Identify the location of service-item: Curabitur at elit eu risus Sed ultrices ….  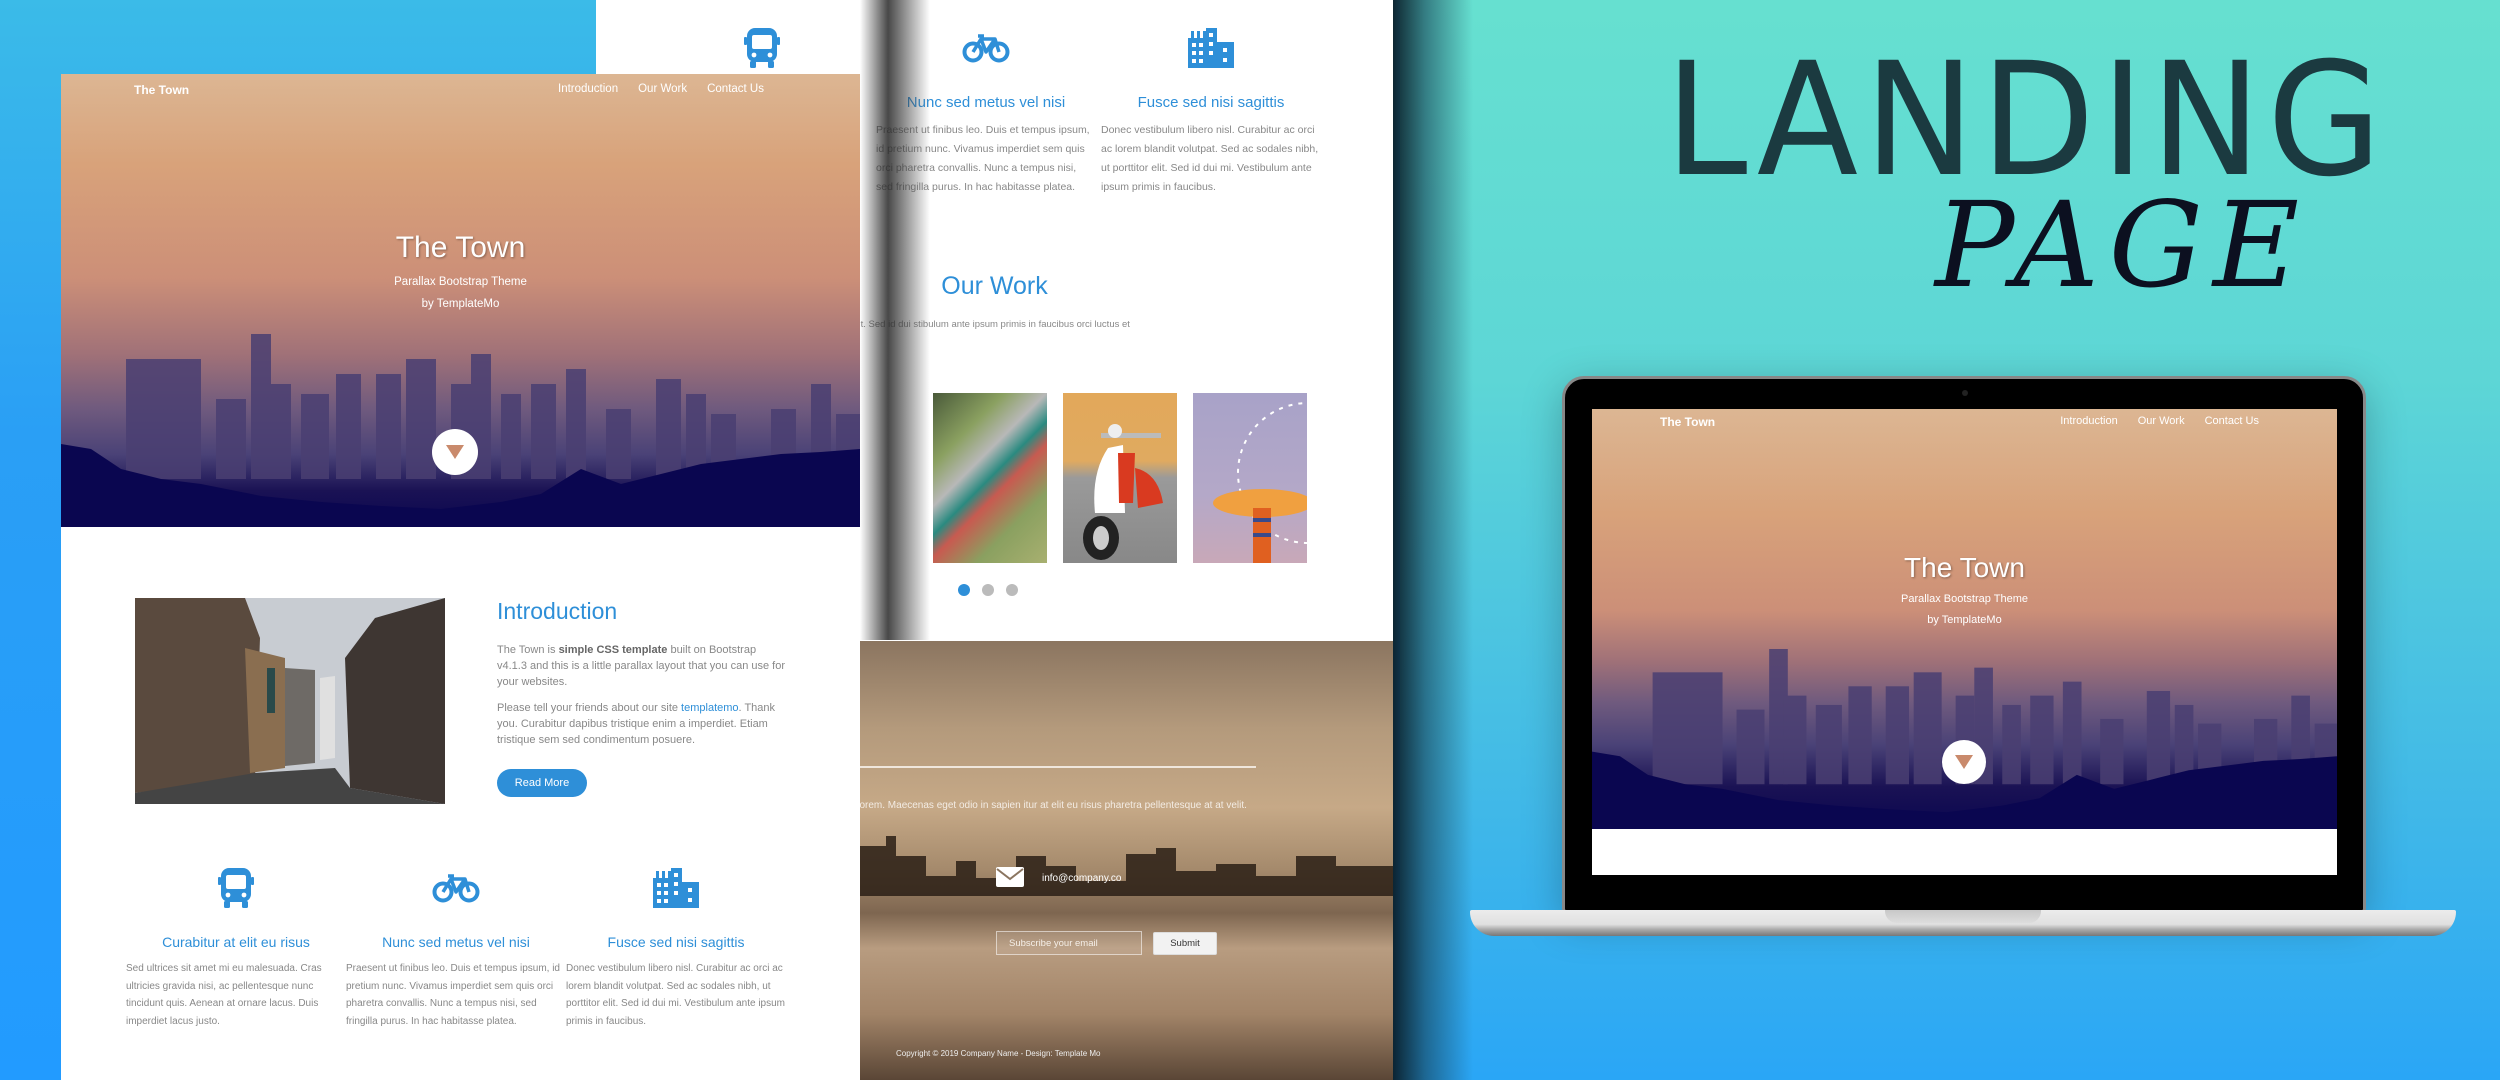
(236, 947).